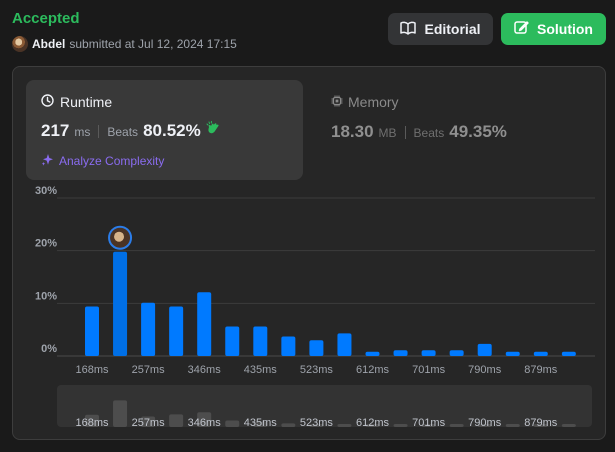 Image resolution: width=615 pixels, height=452 pixels. Describe the element at coordinates (565, 29) in the screenshot. I see `solution-label: Solution` at that location.